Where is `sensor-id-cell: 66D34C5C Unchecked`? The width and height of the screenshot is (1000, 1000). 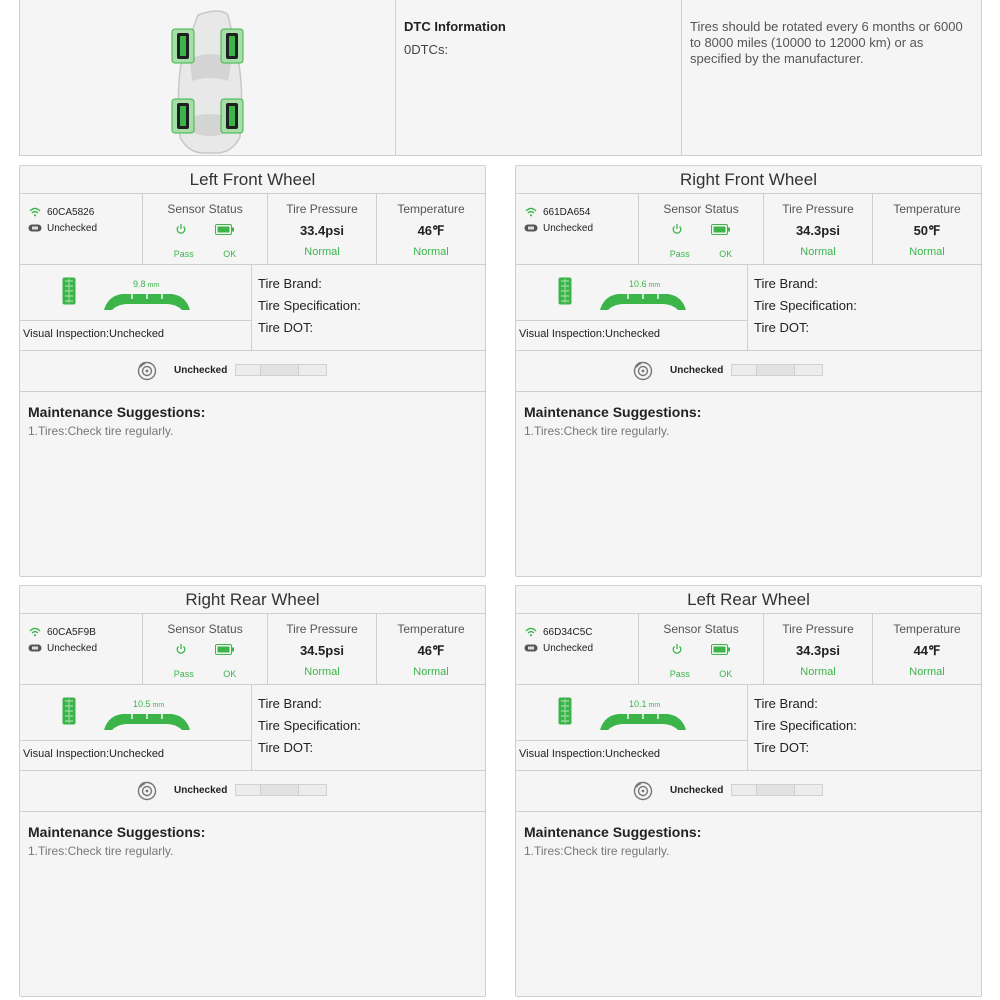 sensor-id-cell: 66D34C5C Unchecked is located at coordinates (577, 649).